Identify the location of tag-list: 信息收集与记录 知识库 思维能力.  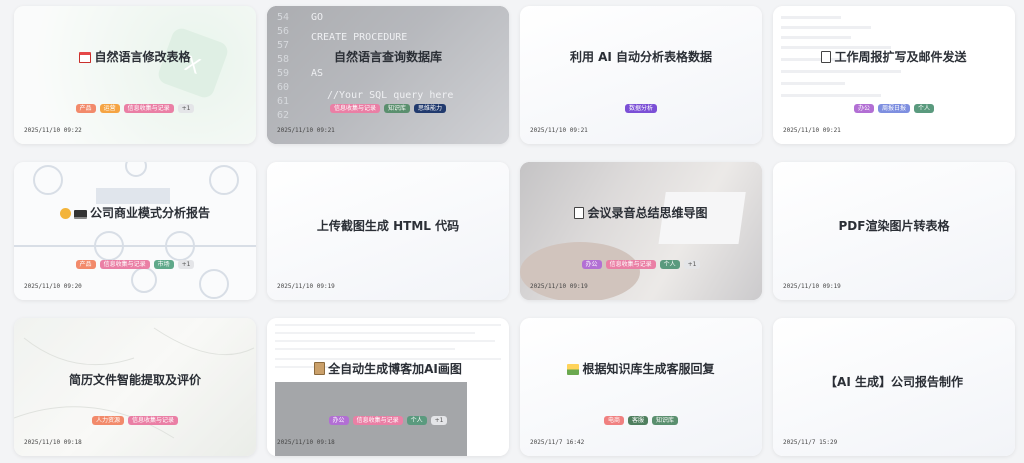
(388, 108).